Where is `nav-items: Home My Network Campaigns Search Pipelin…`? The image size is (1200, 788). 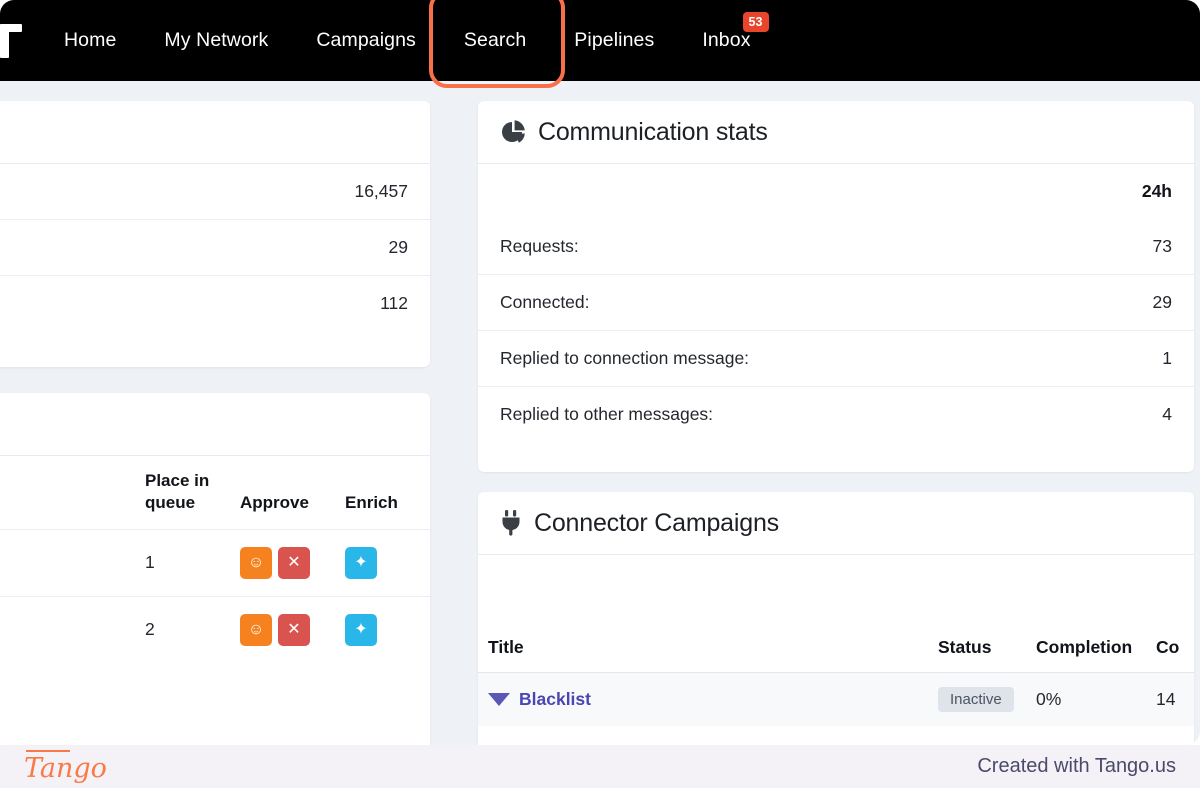
nav-items: Home My Network Campaigns Search Pipelin… is located at coordinates (407, 40).